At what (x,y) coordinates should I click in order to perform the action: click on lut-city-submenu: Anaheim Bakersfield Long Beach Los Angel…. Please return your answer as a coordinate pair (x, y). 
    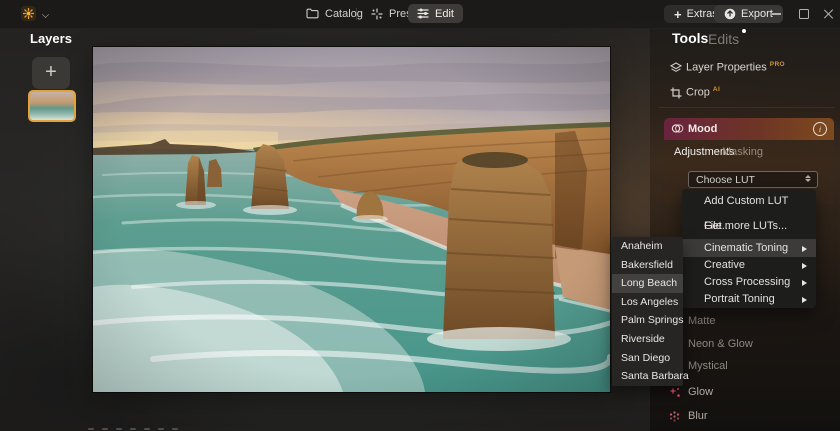
    Looking at the image, I should click on (650, 311).